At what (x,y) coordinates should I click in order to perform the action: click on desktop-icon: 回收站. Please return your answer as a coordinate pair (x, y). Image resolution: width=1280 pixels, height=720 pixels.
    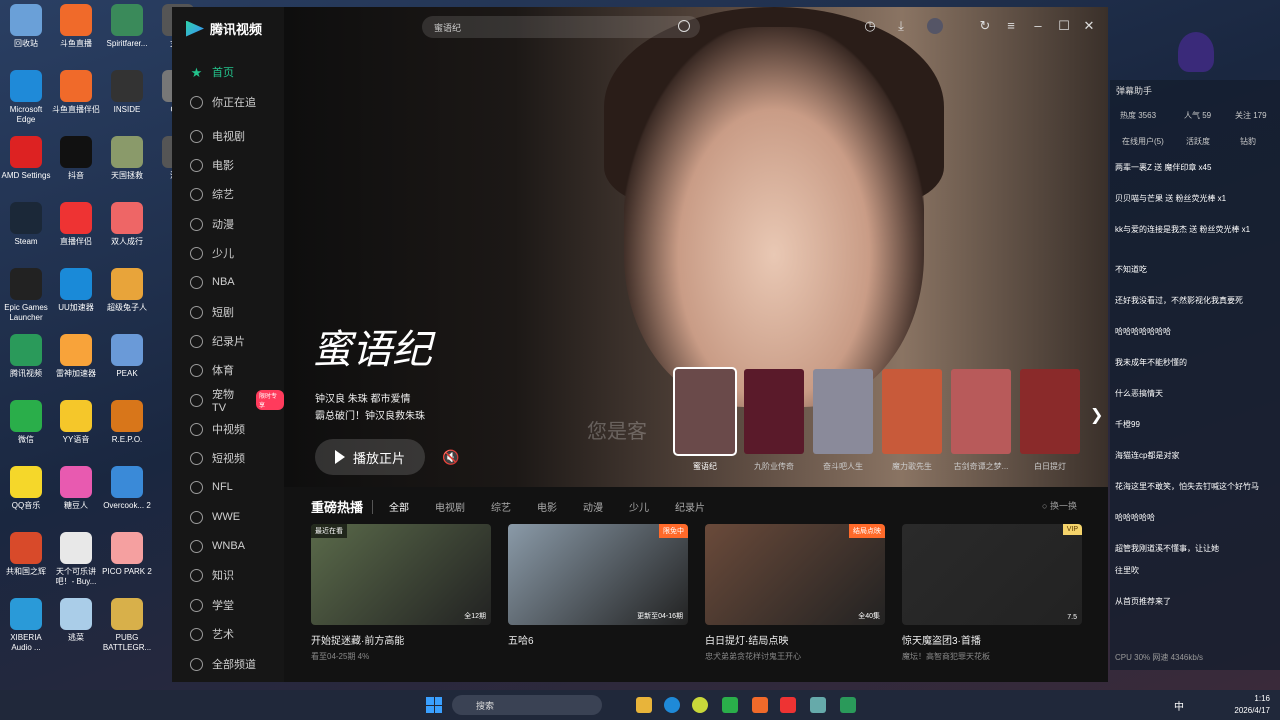
    Looking at the image, I should click on (26, 26).